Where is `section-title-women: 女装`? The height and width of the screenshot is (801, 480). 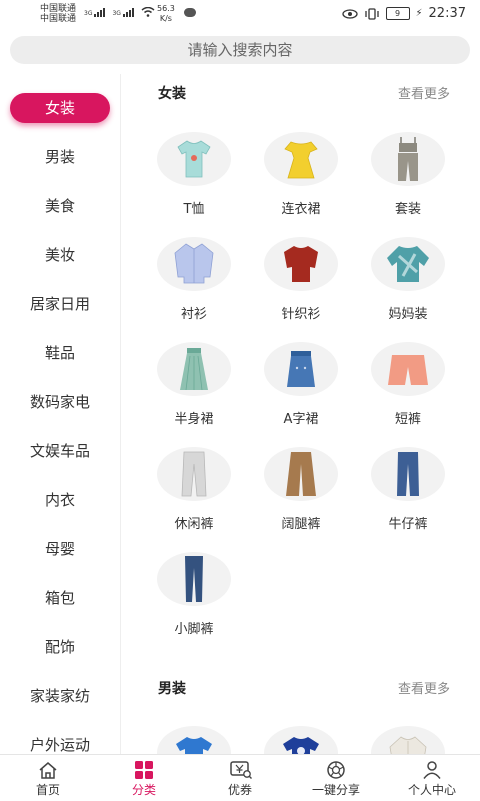
section-title-women: 女装 is located at coordinates (172, 94).